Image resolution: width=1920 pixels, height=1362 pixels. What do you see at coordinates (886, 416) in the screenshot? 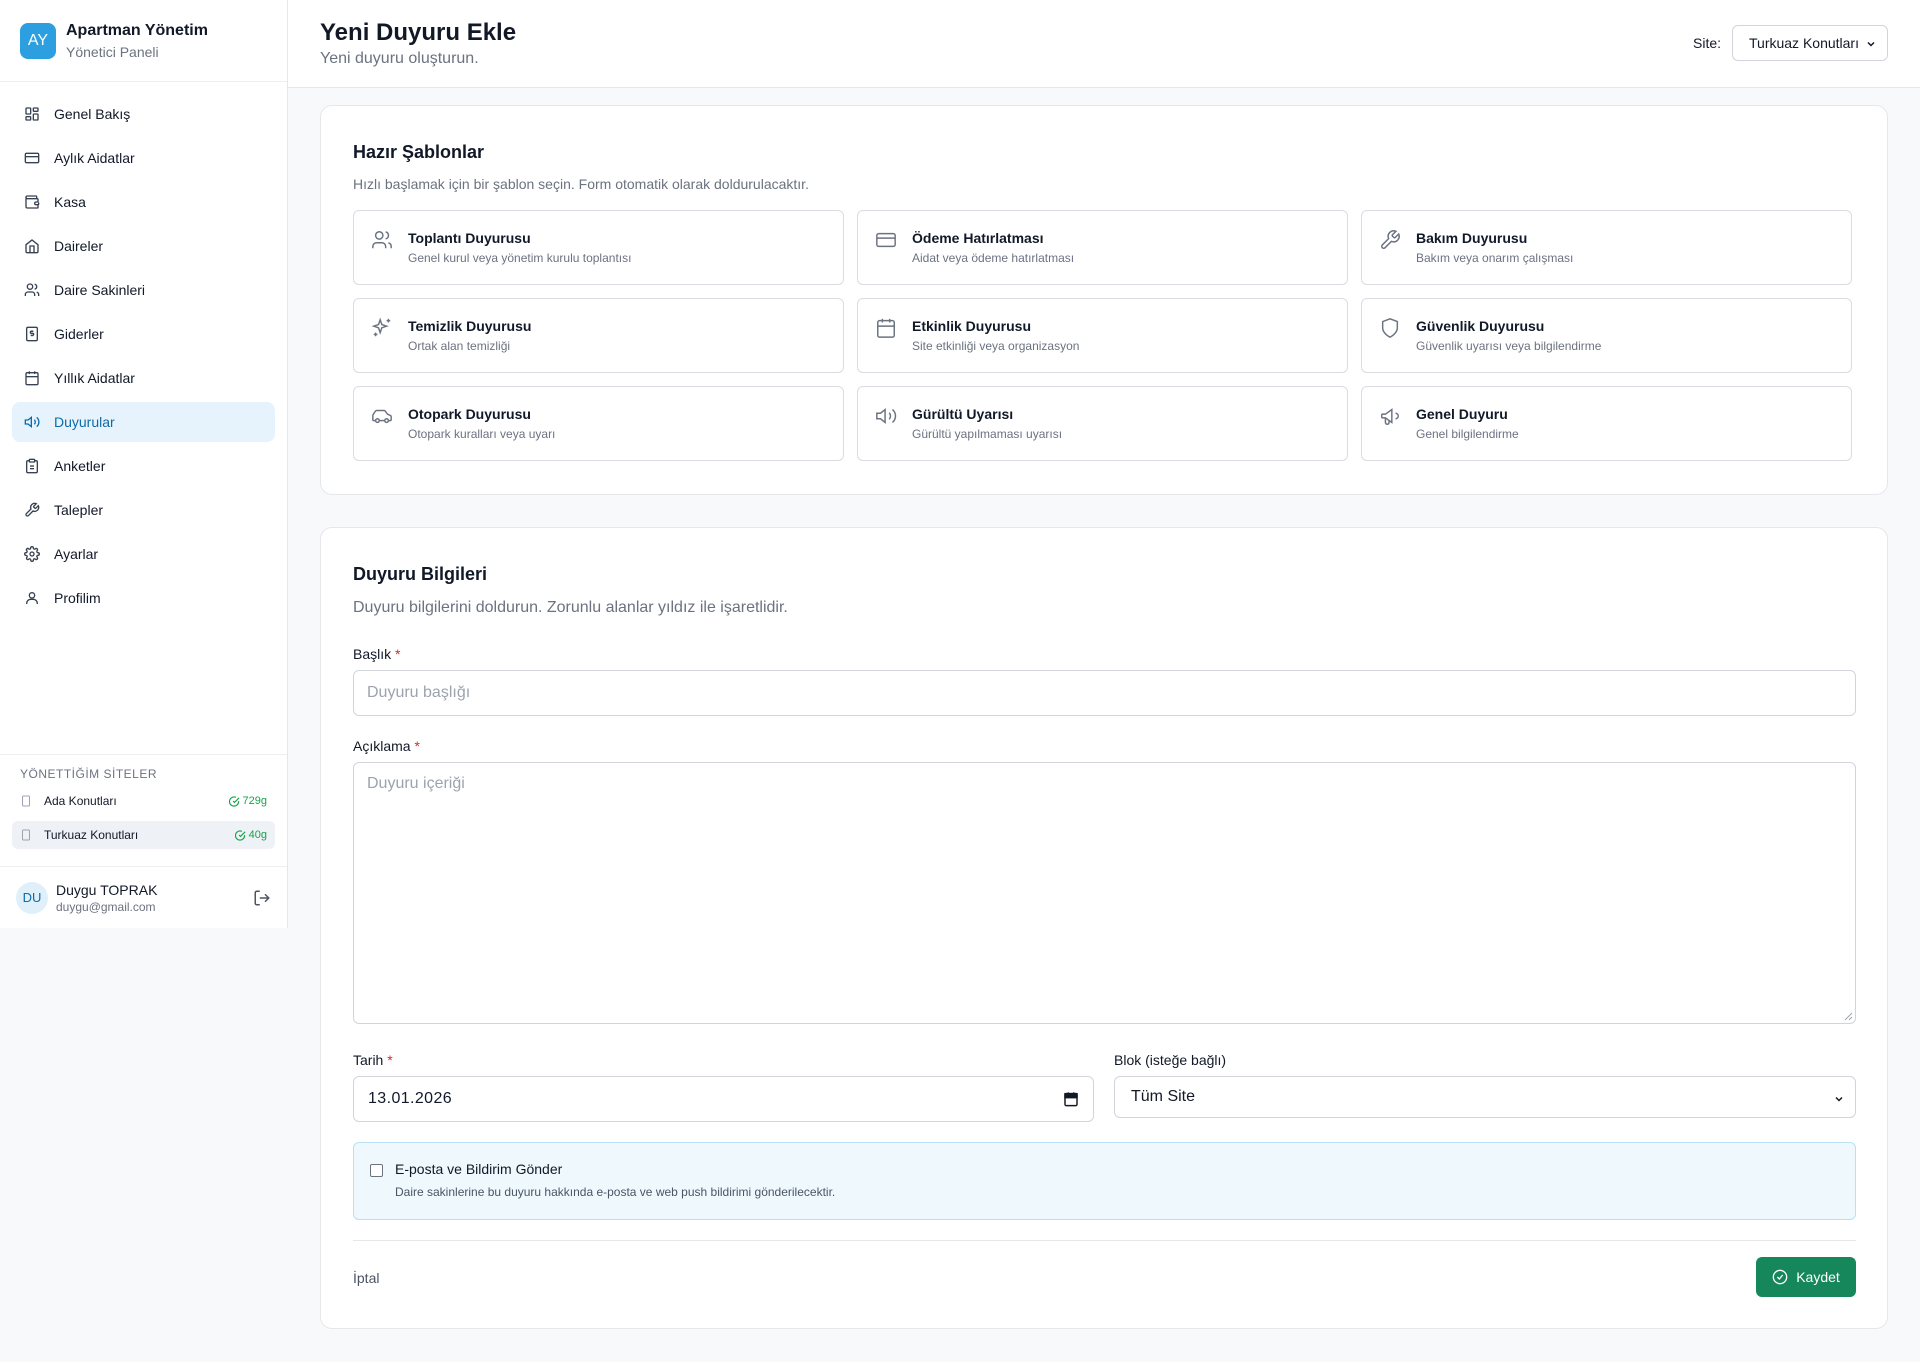
I see `volume-icon` at bounding box center [886, 416].